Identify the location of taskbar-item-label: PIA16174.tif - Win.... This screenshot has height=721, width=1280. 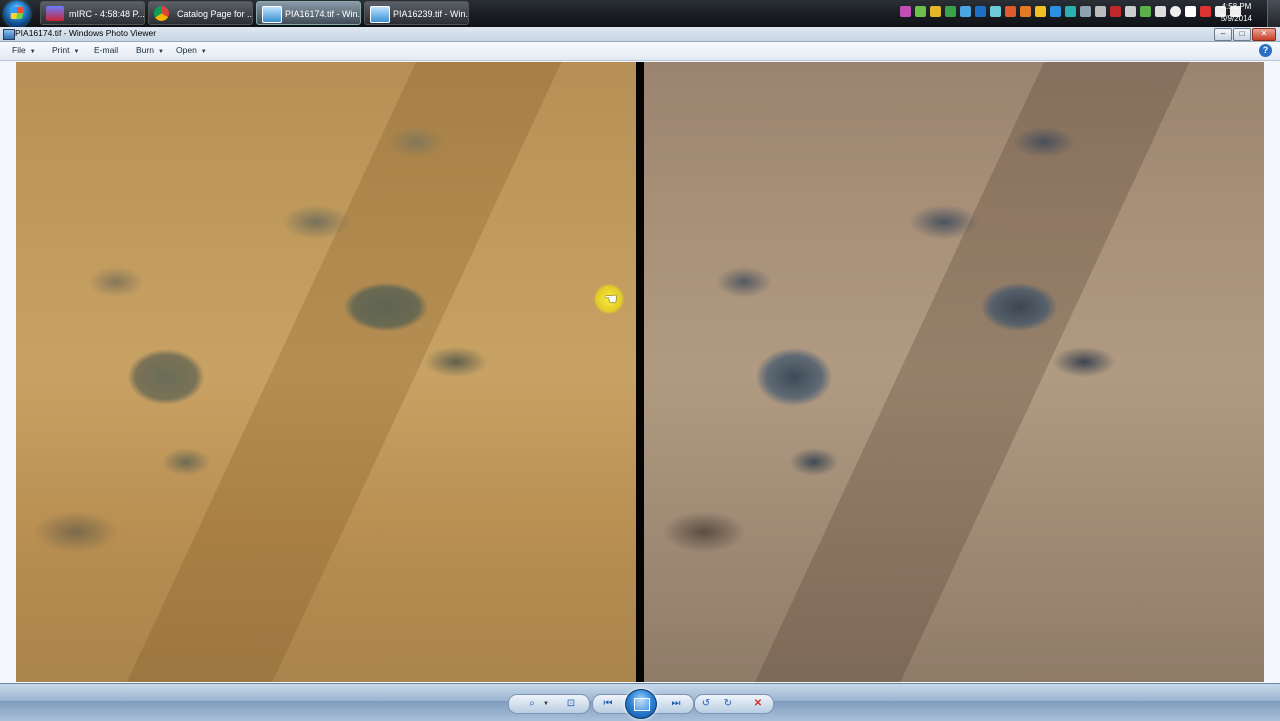
(323, 14).